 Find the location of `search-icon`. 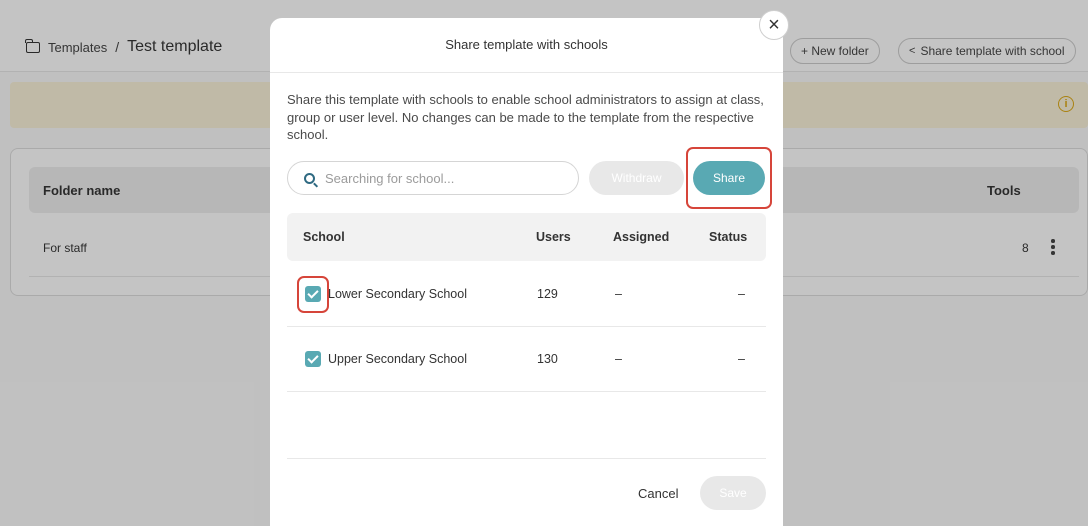

search-icon is located at coordinates (309, 178).